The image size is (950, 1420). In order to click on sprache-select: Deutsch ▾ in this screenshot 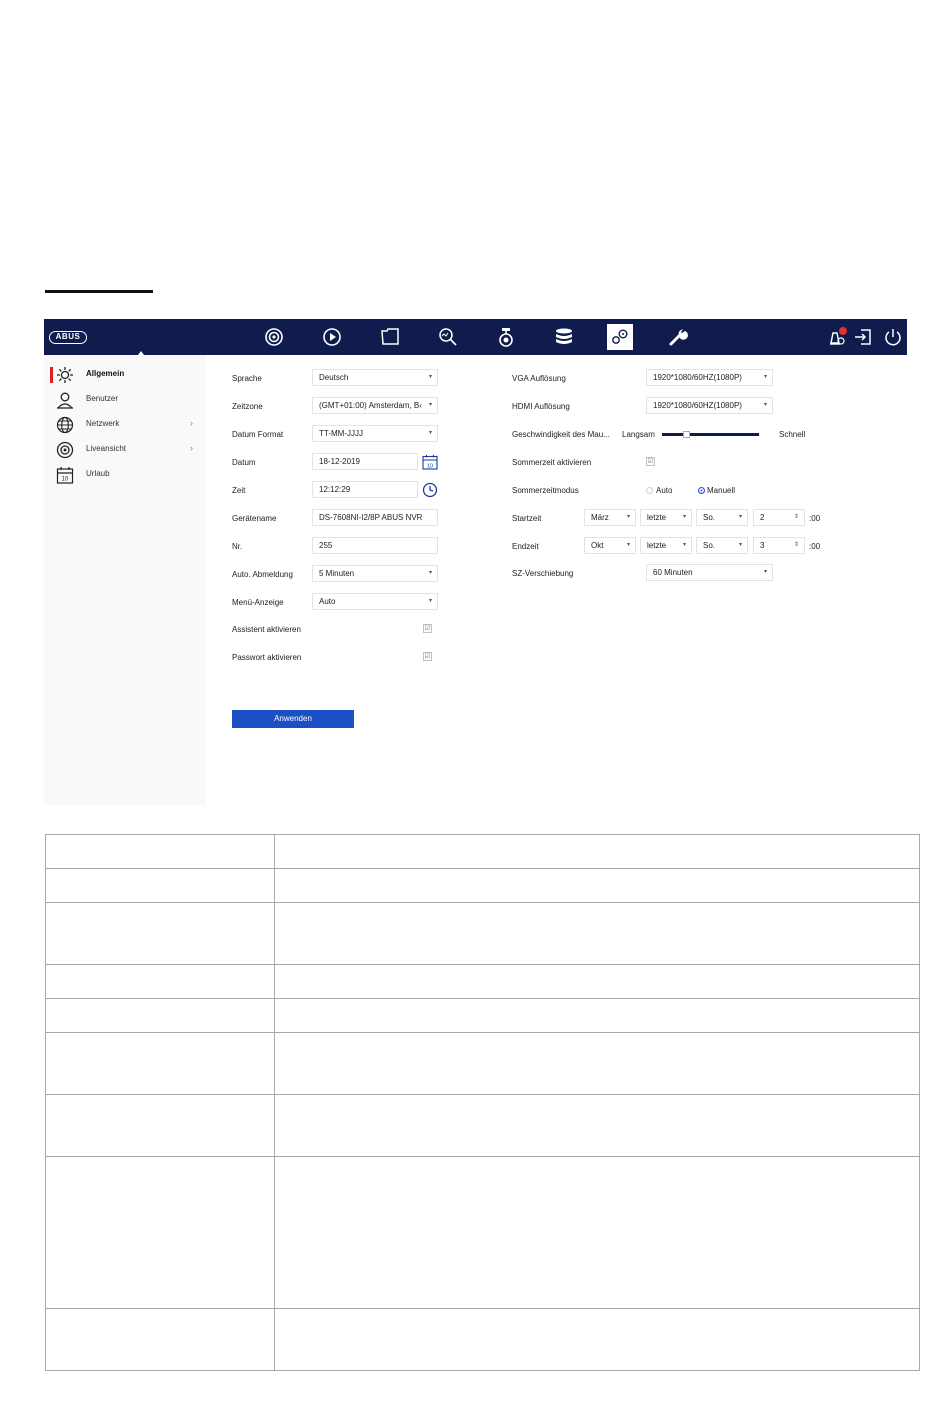, I will do `click(375, 377)`.